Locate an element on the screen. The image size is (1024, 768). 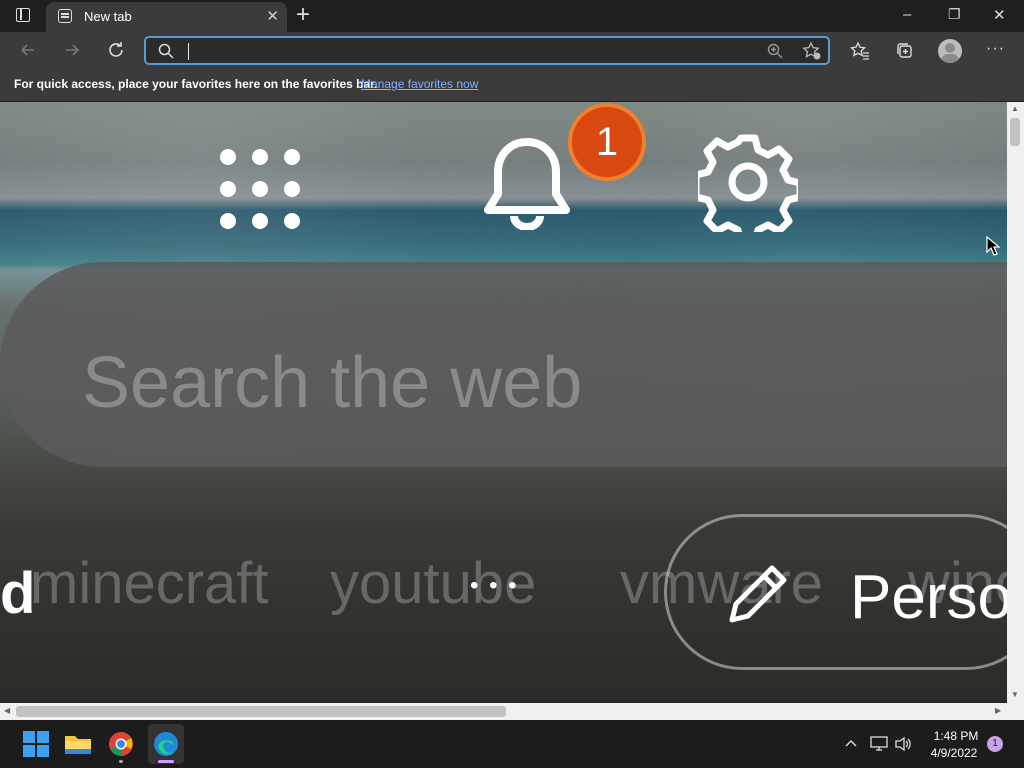
notification-badge: 1 is located at coordinates (607, 142).